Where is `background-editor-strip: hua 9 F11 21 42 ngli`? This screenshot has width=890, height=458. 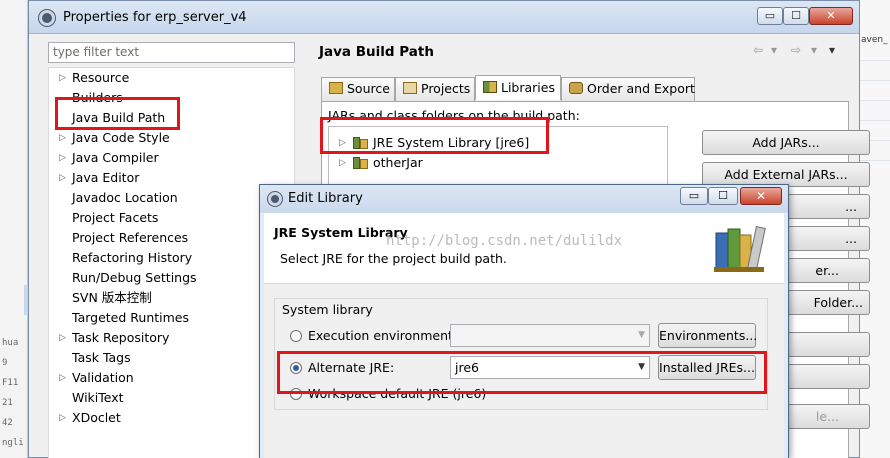
background-editor-strip: hua 9 F11 21 42 ngli is located at coordinates (14, 229).